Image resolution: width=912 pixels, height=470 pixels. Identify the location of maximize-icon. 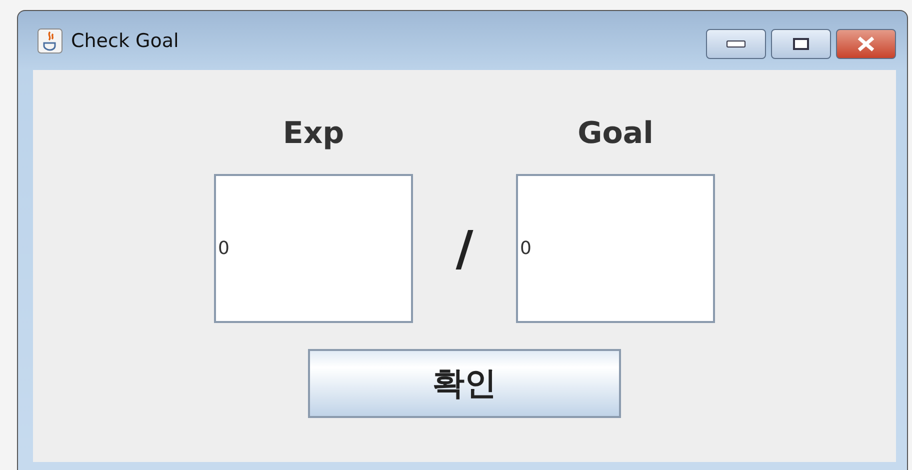
(801, 44).